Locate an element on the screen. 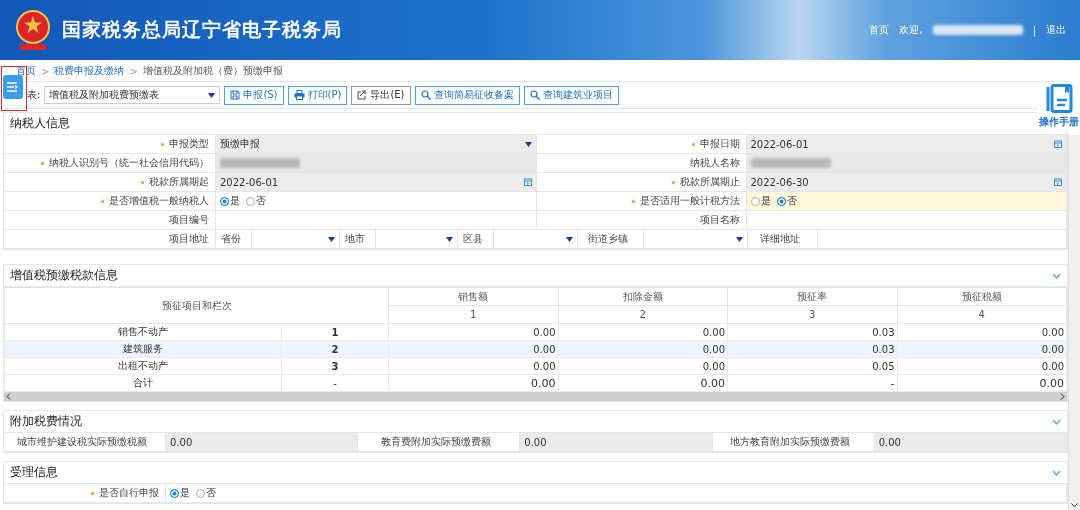 This screenshot has height=510, width=1080. chevron-right-icon is located at coordinates (1062, 396).